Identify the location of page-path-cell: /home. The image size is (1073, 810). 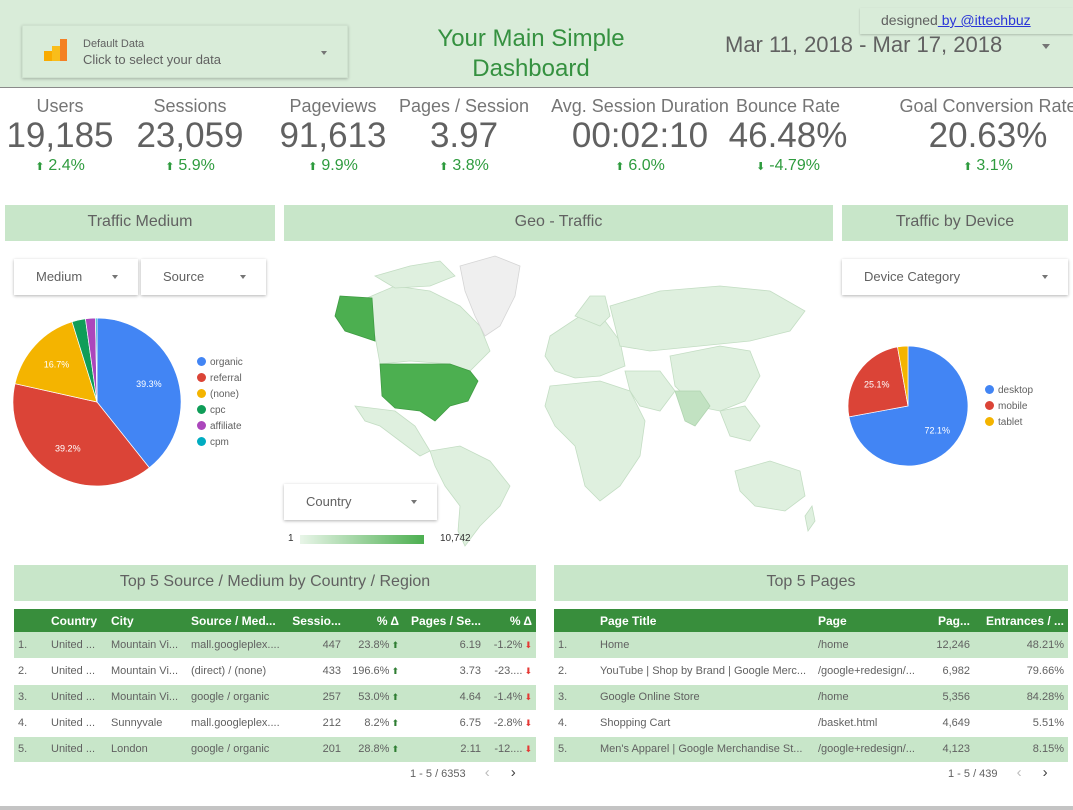
(869, 697).